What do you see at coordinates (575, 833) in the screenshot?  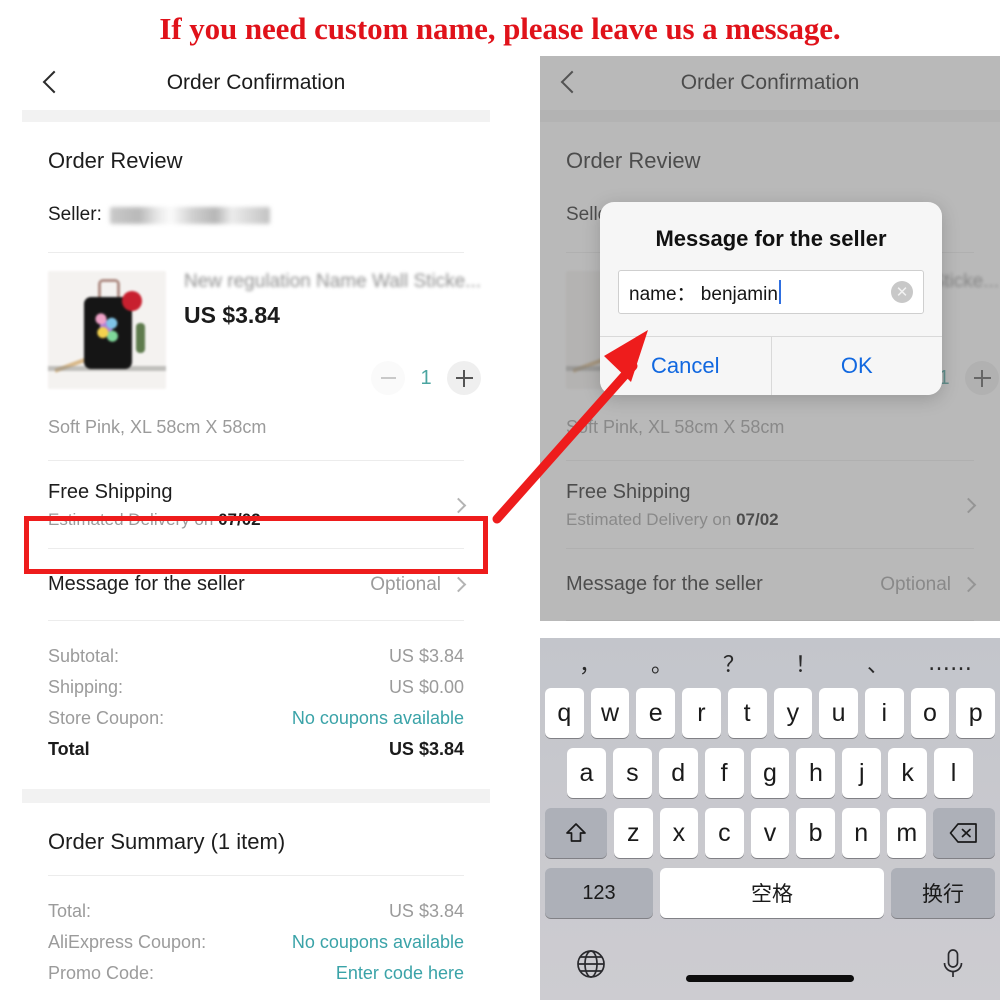 I see `shift-arrow-icon` at bounding box center [575, 833].